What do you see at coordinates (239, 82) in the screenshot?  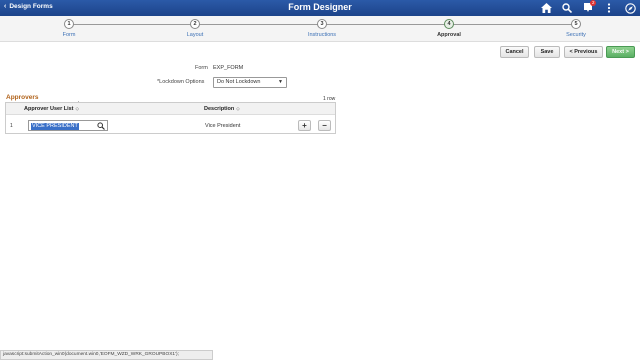 I see `lockdown-options-value: Do Not Lockdown` at bounding box center [239, 82].